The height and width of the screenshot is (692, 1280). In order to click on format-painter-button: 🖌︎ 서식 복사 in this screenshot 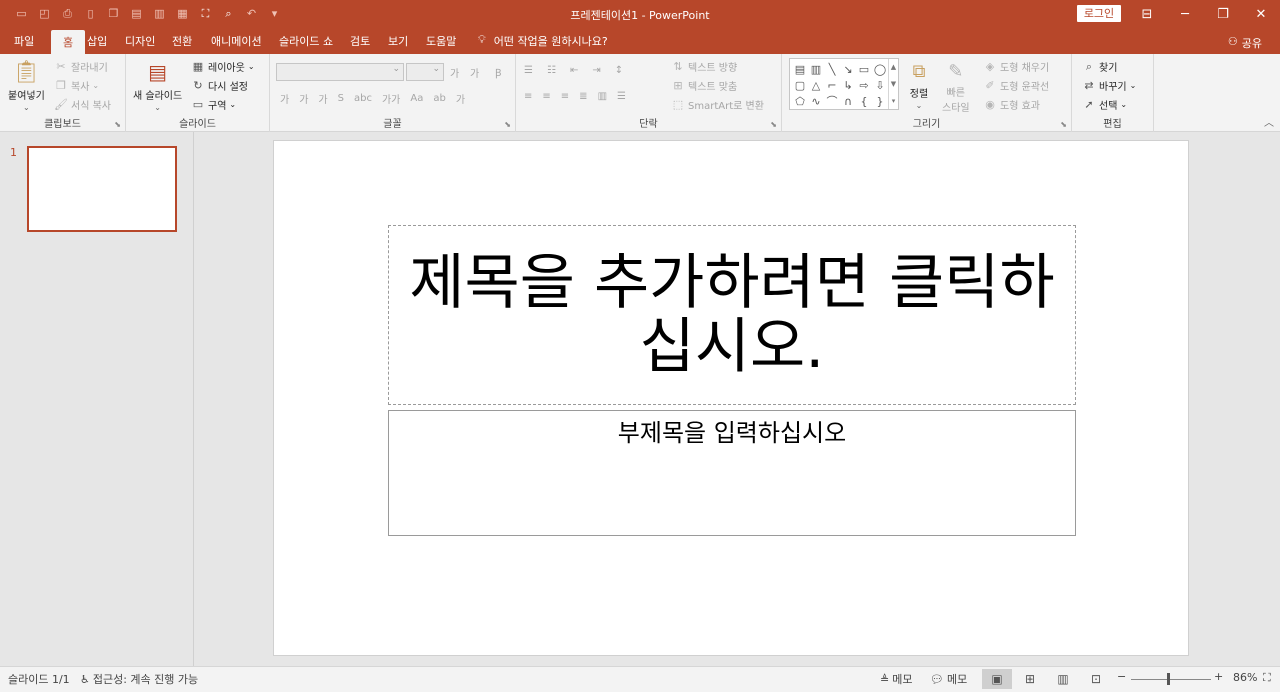, I will do `click(82, 104)`.